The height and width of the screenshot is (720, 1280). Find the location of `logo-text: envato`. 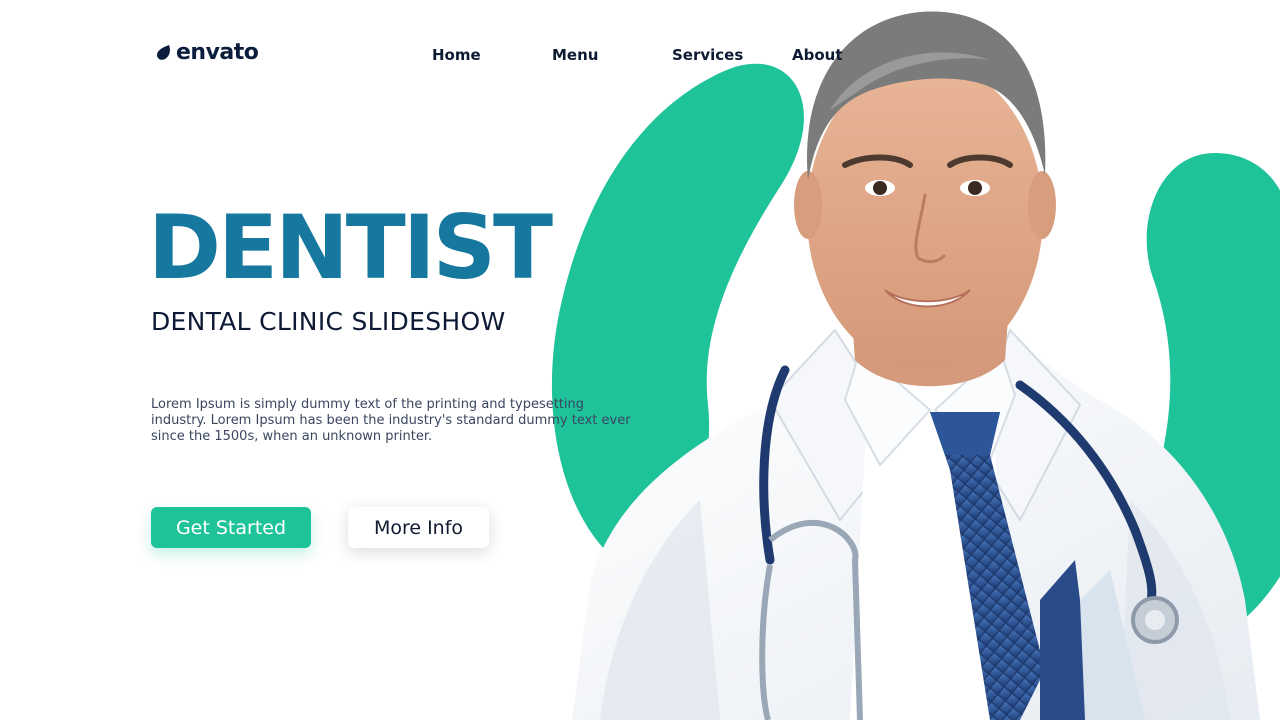

logo-text: envato is located at coordinates (217, 52).